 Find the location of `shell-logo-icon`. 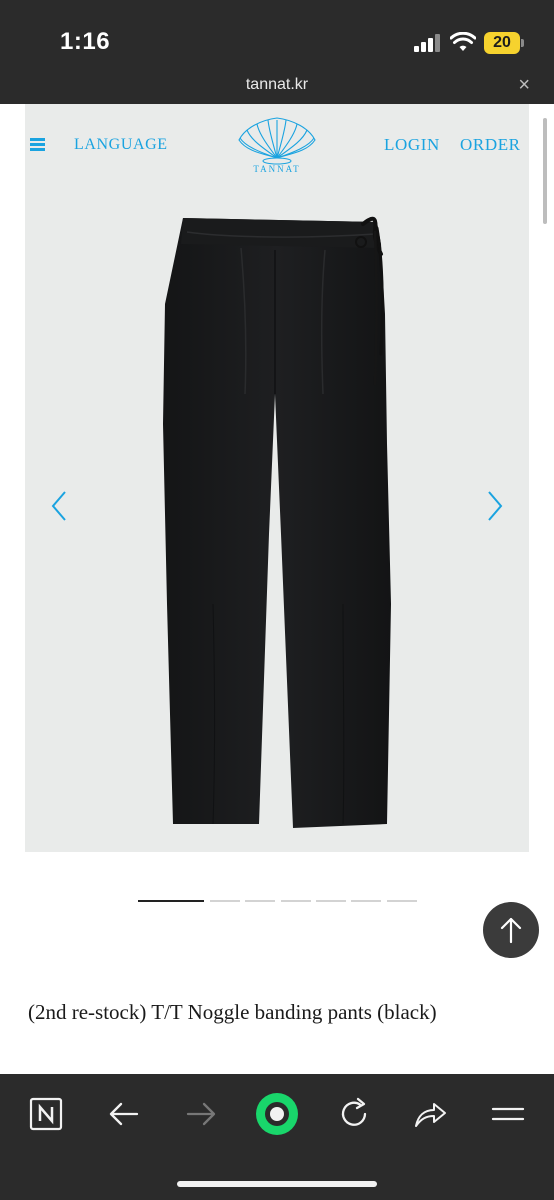

shell-logo-icon is located at coordinates (277, 141).